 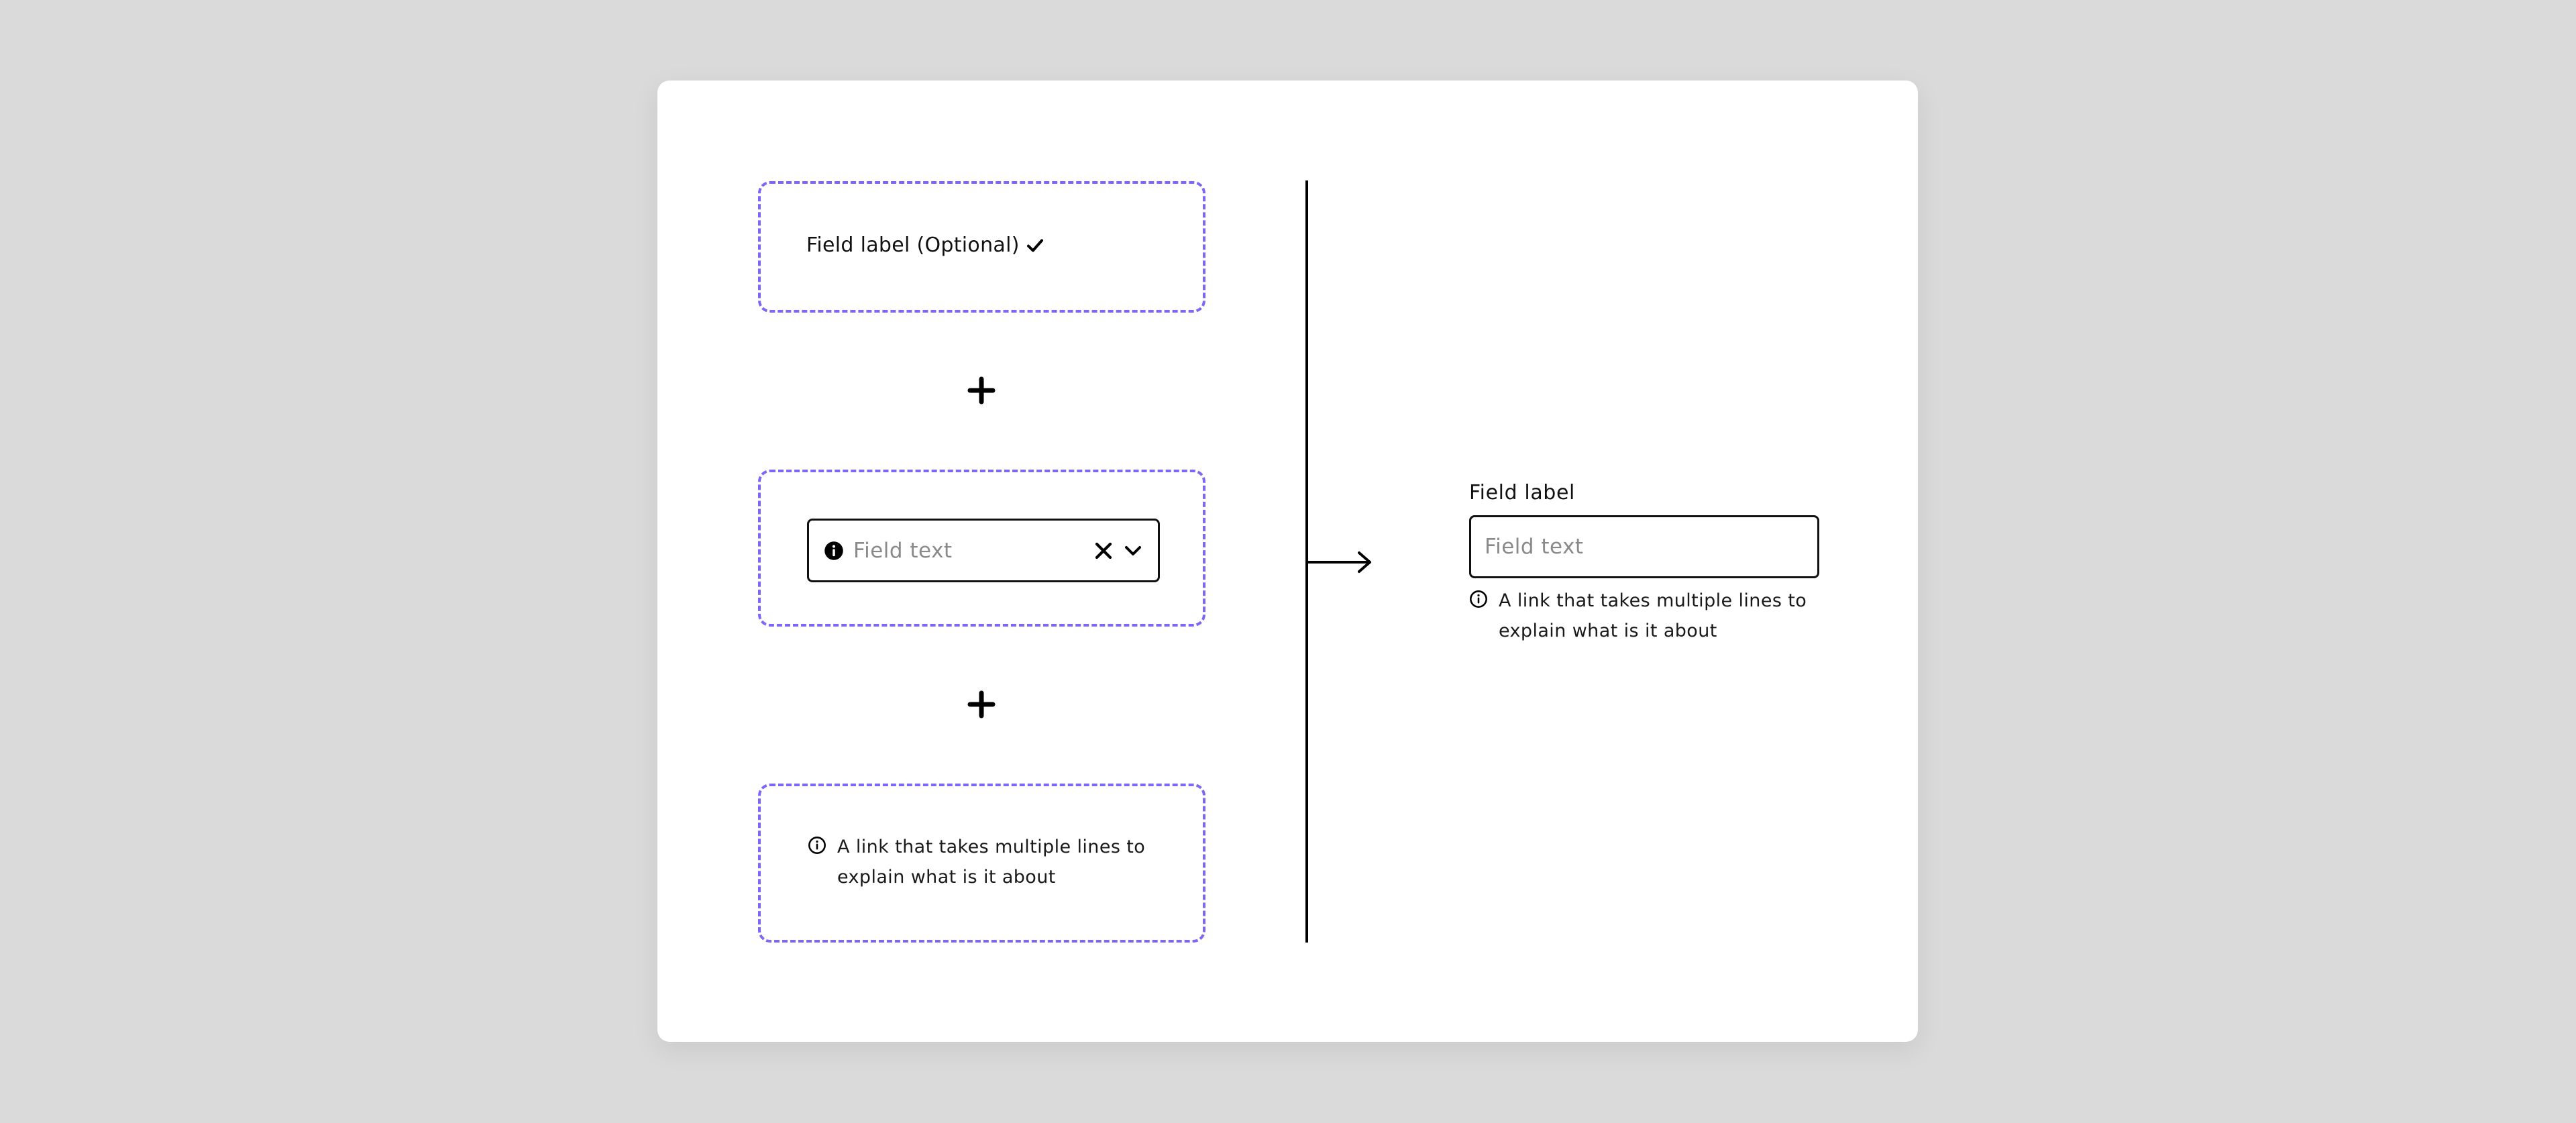 I want to click on result-input-placeholder: Field text, so click(x=1534, y=547).